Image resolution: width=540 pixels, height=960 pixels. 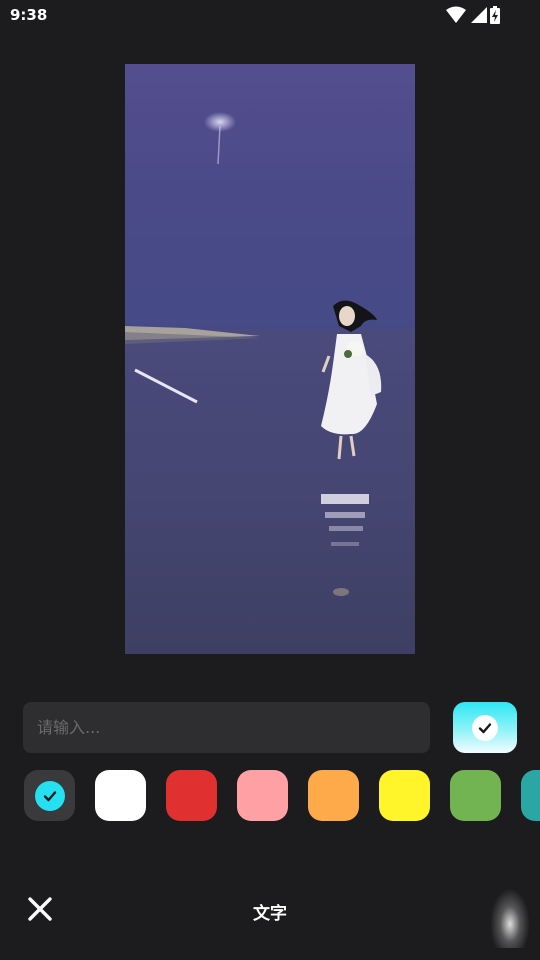 I want to click on status-time: 9:38, so click(x=29, y=15).